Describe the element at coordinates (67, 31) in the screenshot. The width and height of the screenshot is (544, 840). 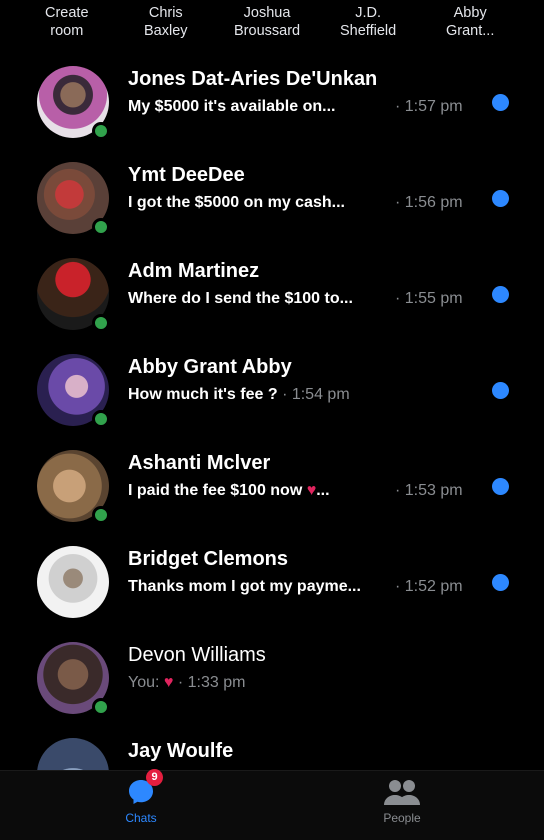
I see `story-label-line2: room` at that location.